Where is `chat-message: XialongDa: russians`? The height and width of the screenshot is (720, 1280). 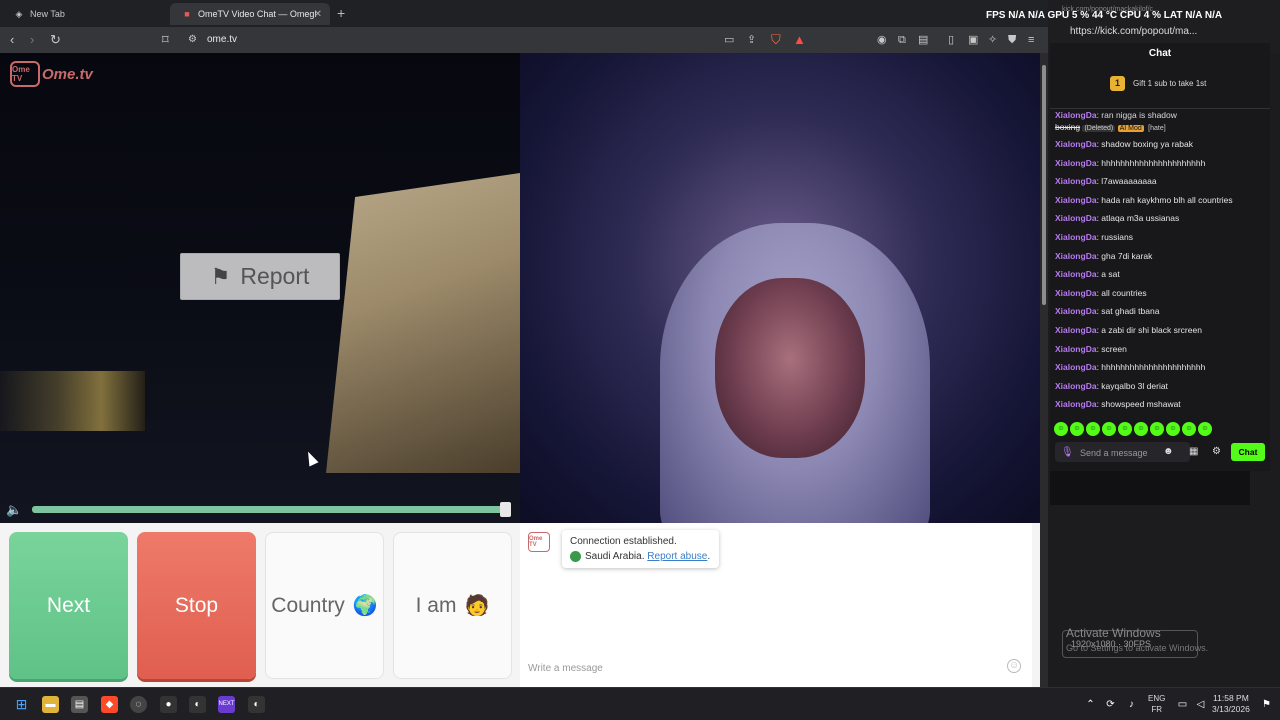 chat-message: XialongDa: russians is located at coordinates (1094, 237).